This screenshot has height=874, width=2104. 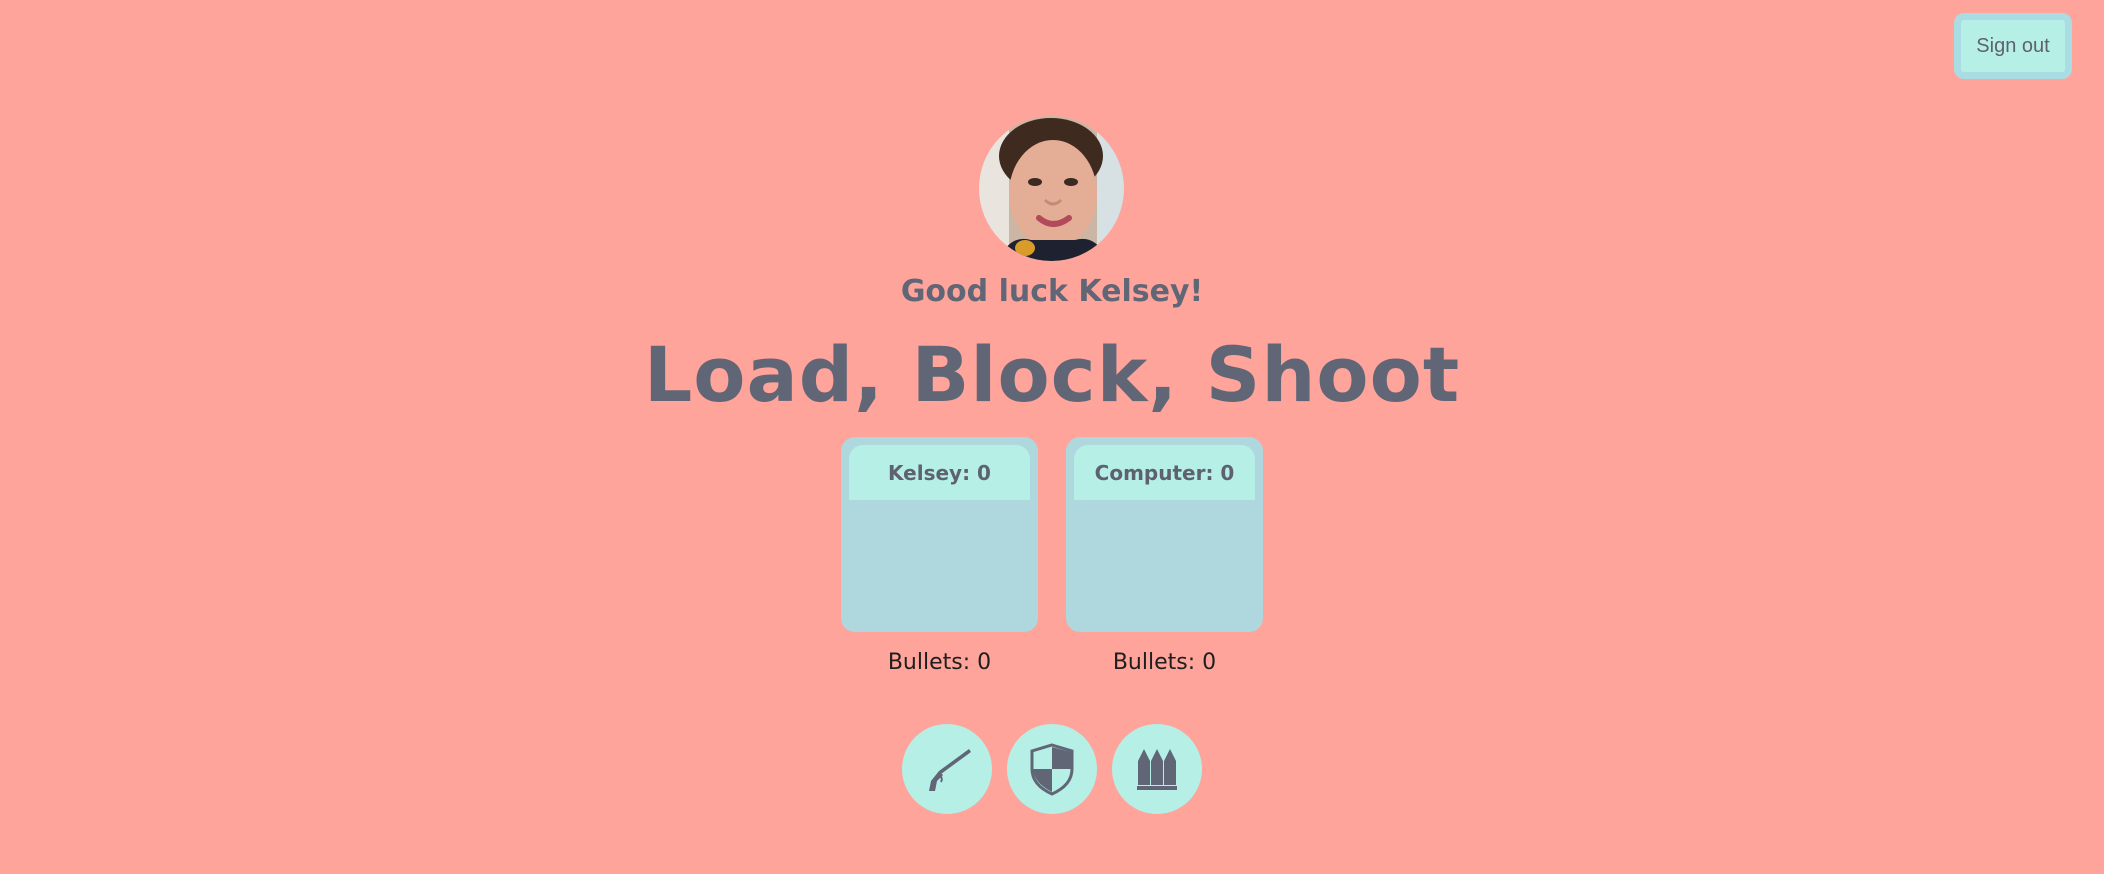 What do you see at coordinates (939, 472) in the screenshot?
I see `player-score: Kelsey: 0` at bounding box center [939, 472].